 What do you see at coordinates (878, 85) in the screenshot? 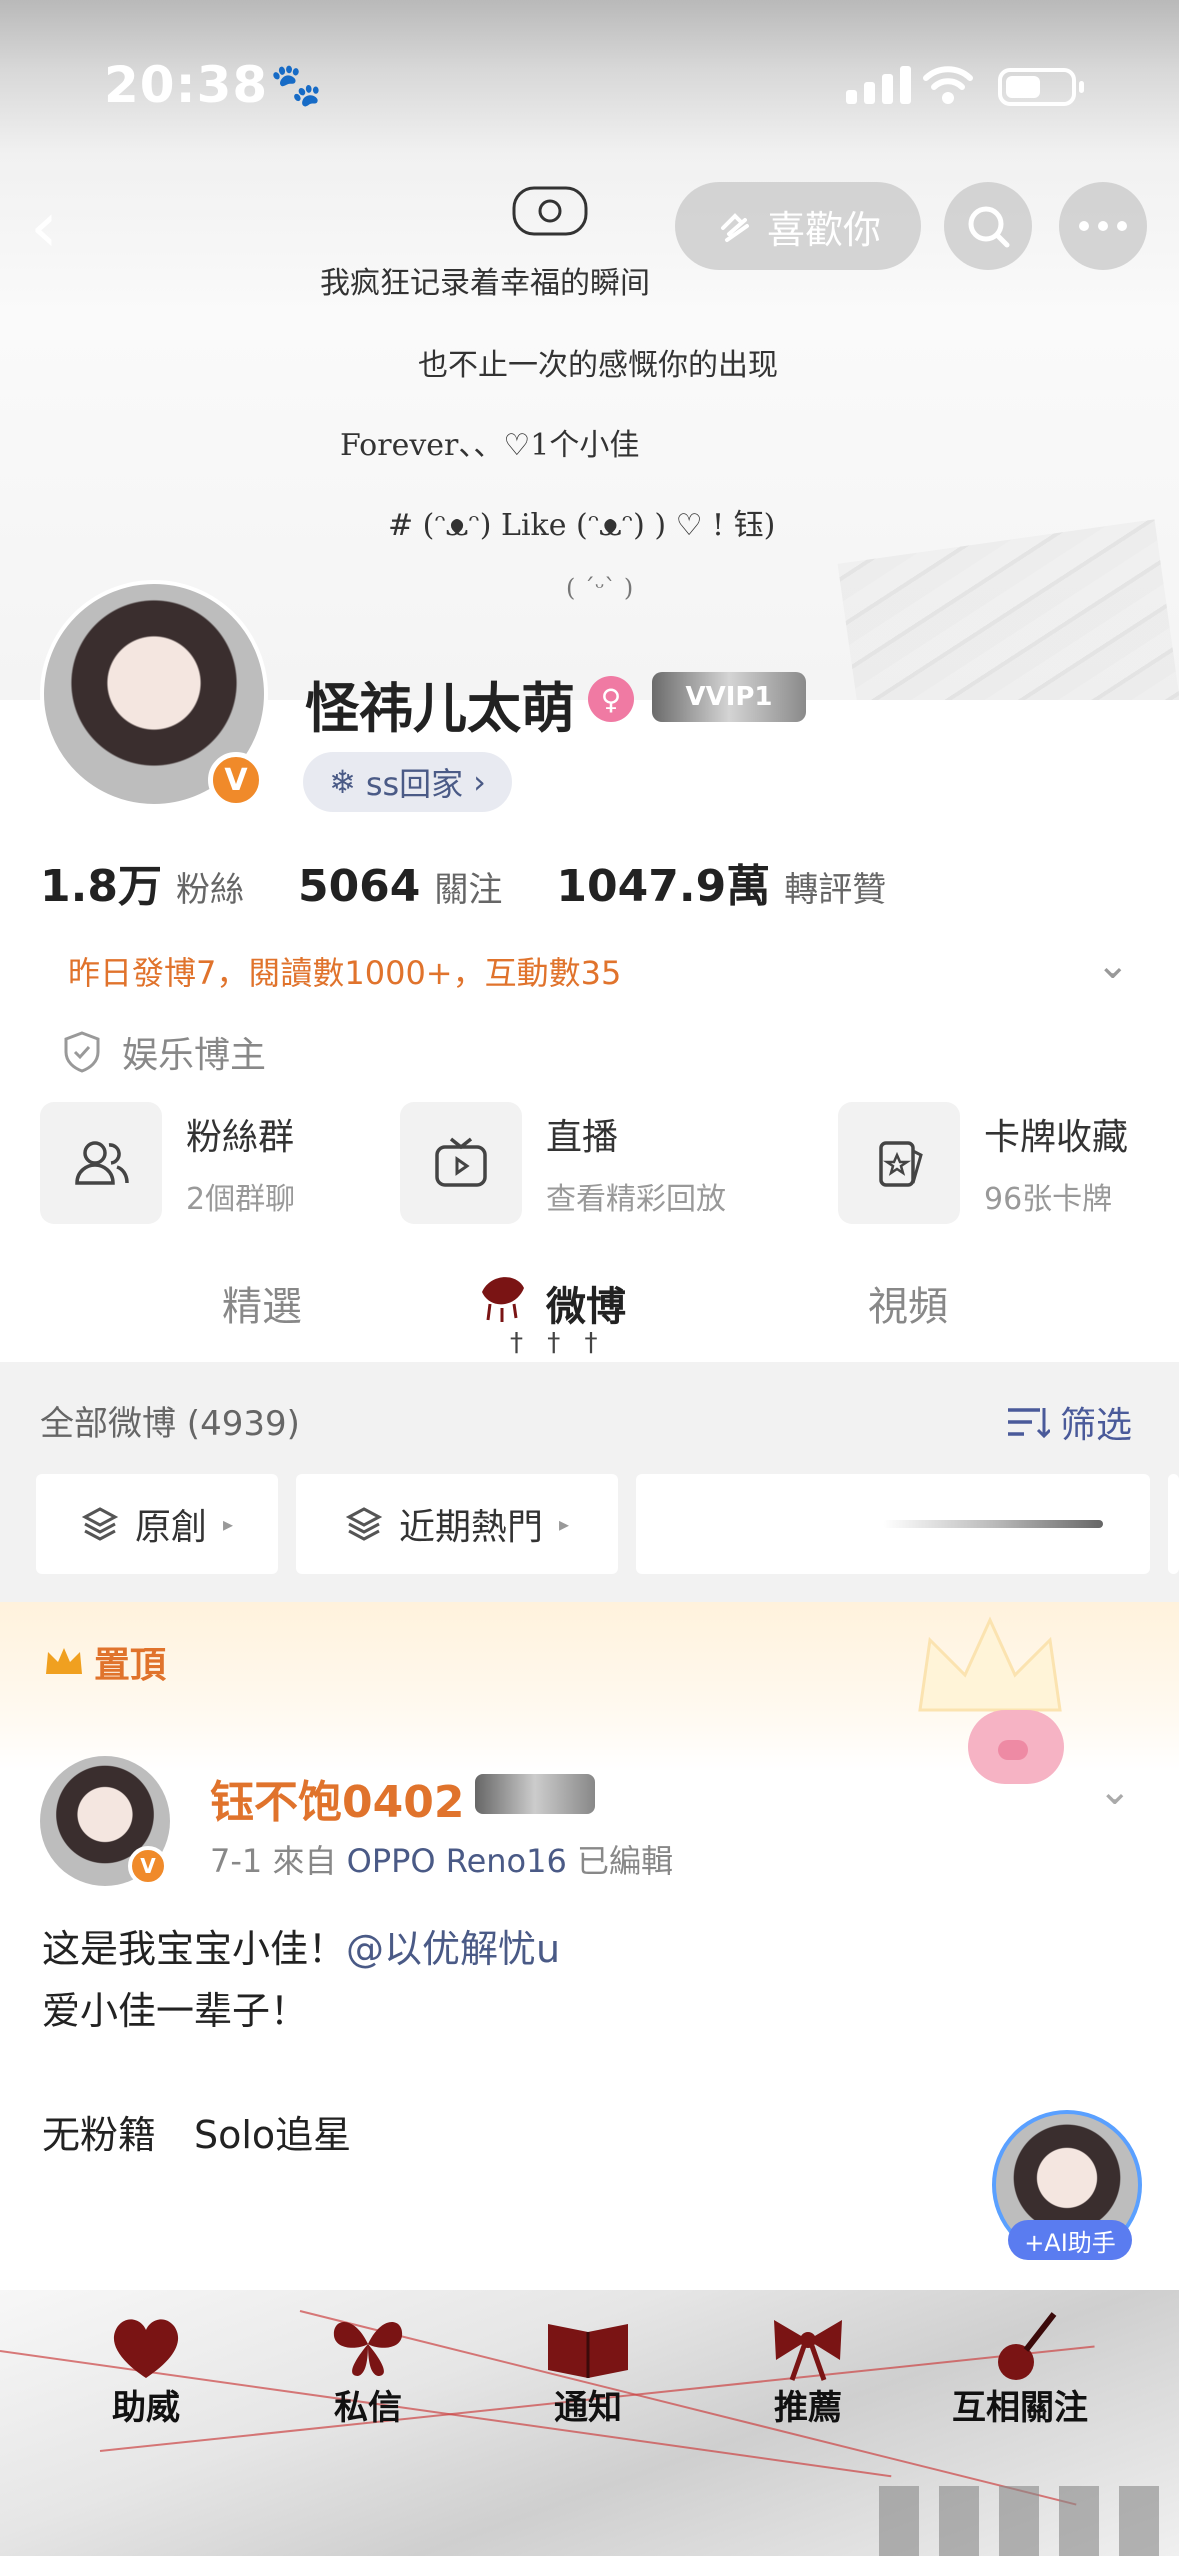
I see `signal-icon` at bounding box center [878, 85].